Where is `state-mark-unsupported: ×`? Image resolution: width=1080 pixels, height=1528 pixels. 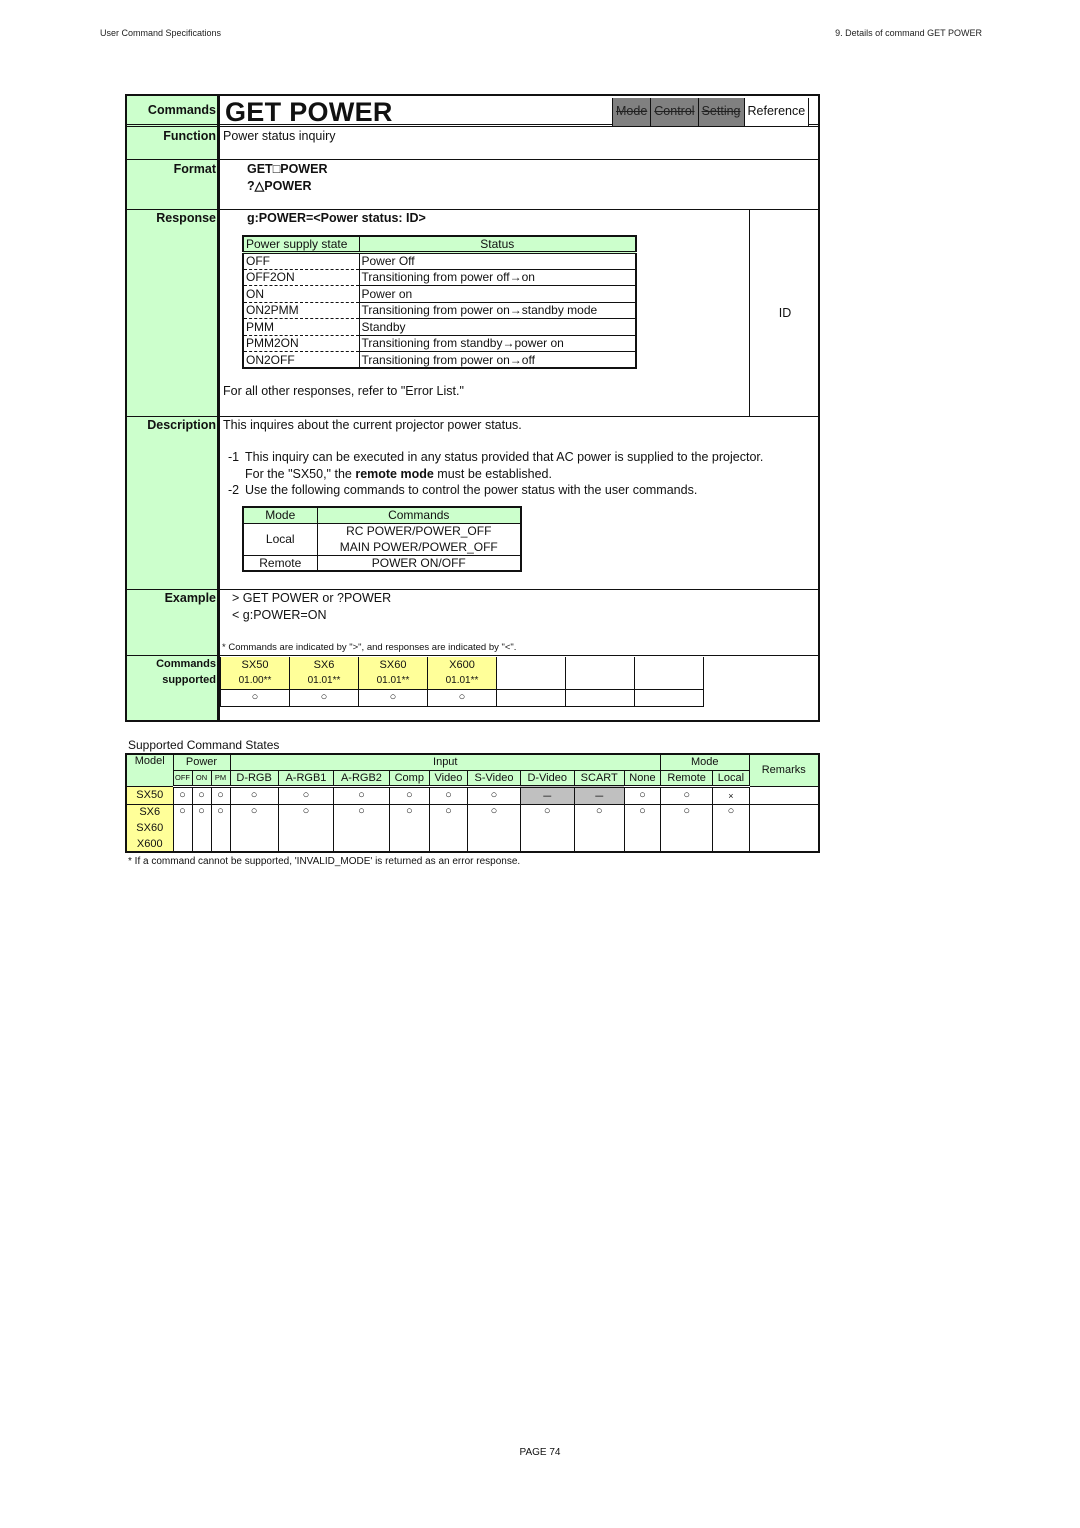
state-mark-unsupported: × is located at coordinates (731, 795).